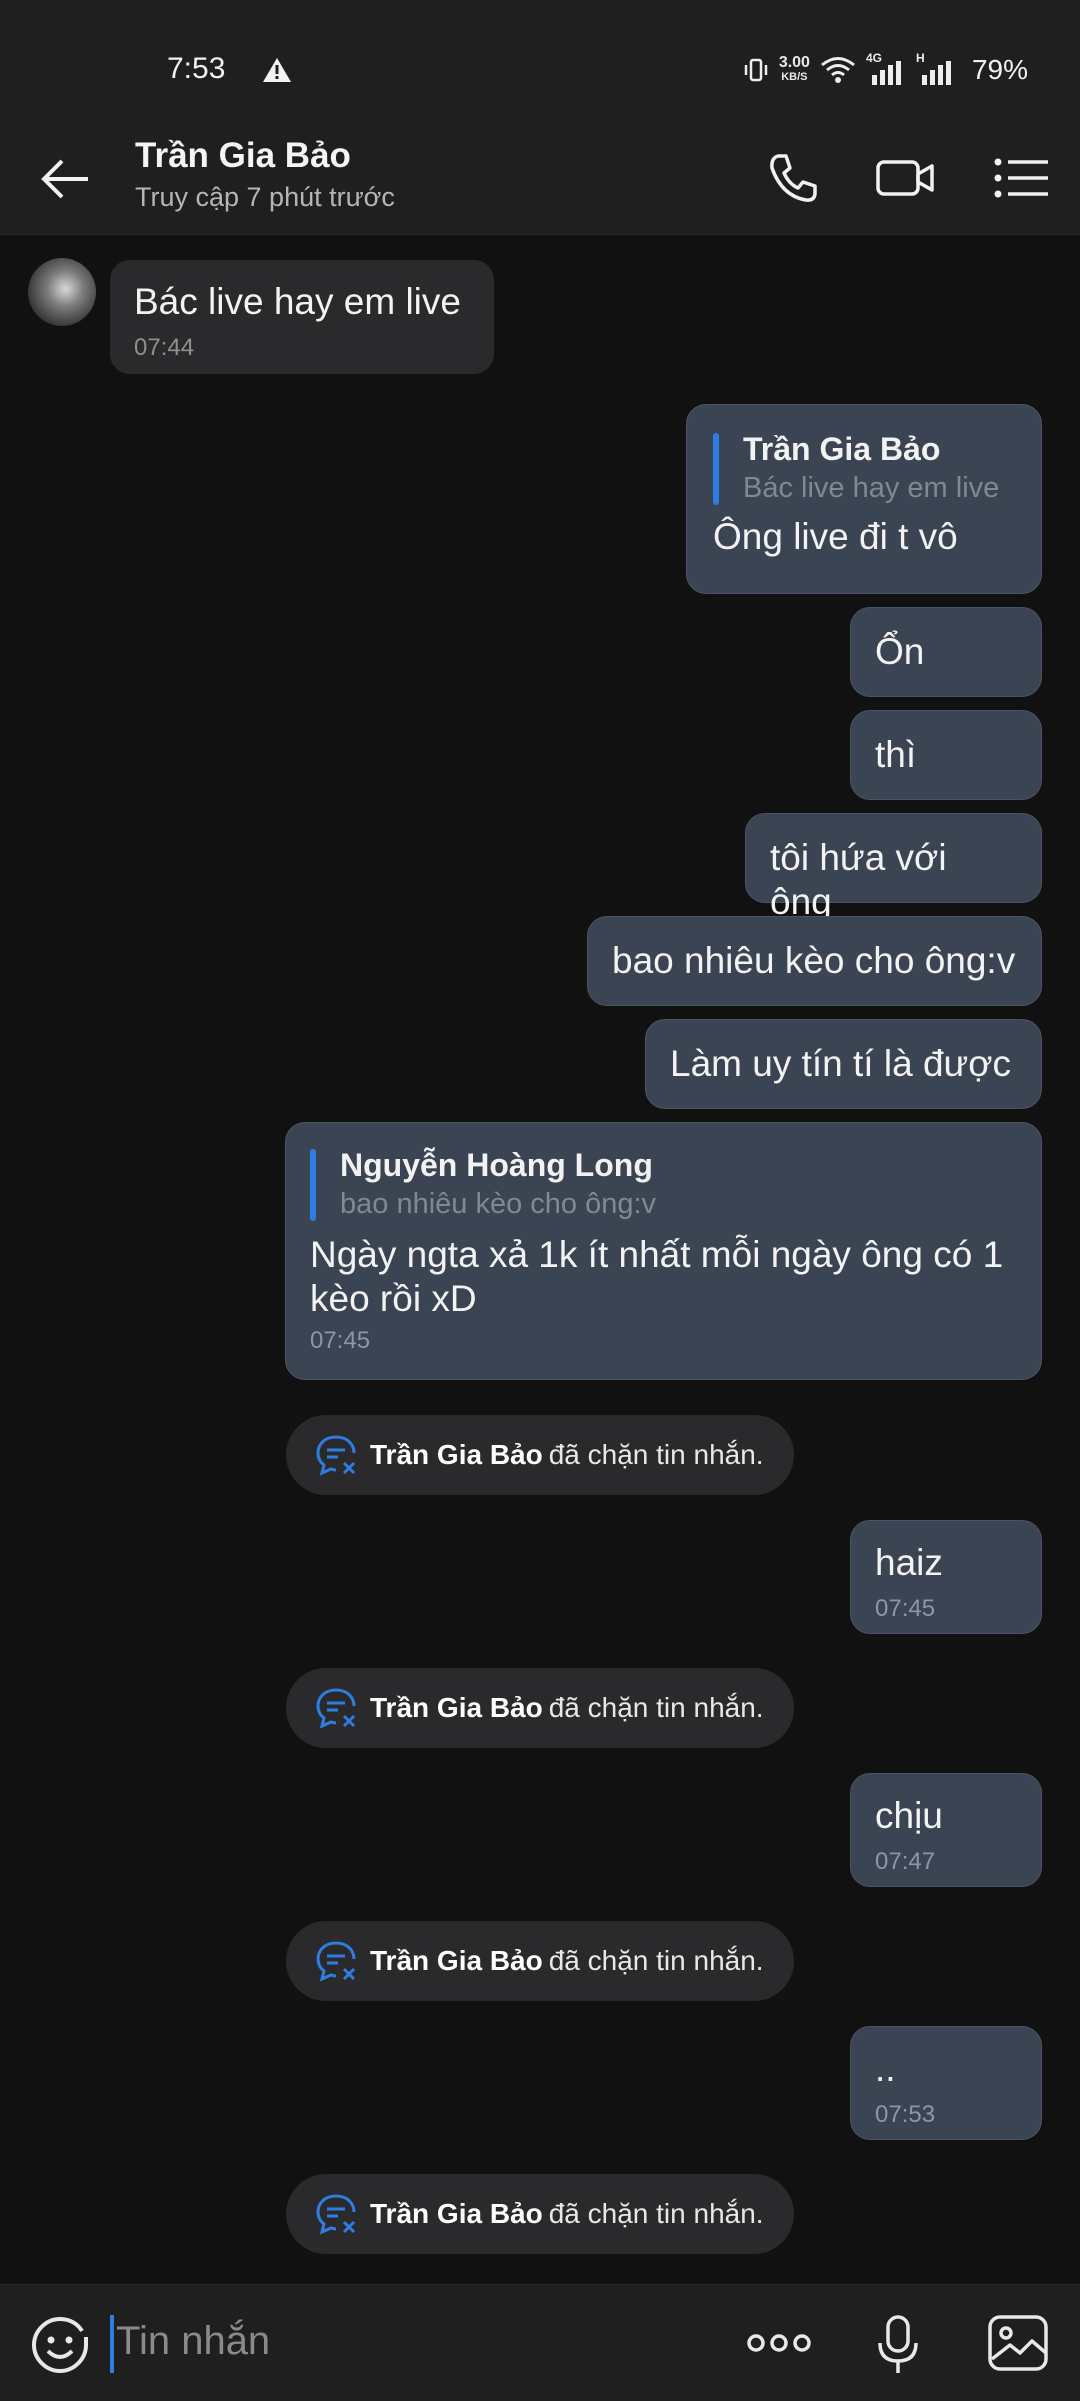  What do you see at coordinates (871, 488) in the screenshot?
I see `quoted-text: Bác live hay em live` at bounding box center [871, 488].